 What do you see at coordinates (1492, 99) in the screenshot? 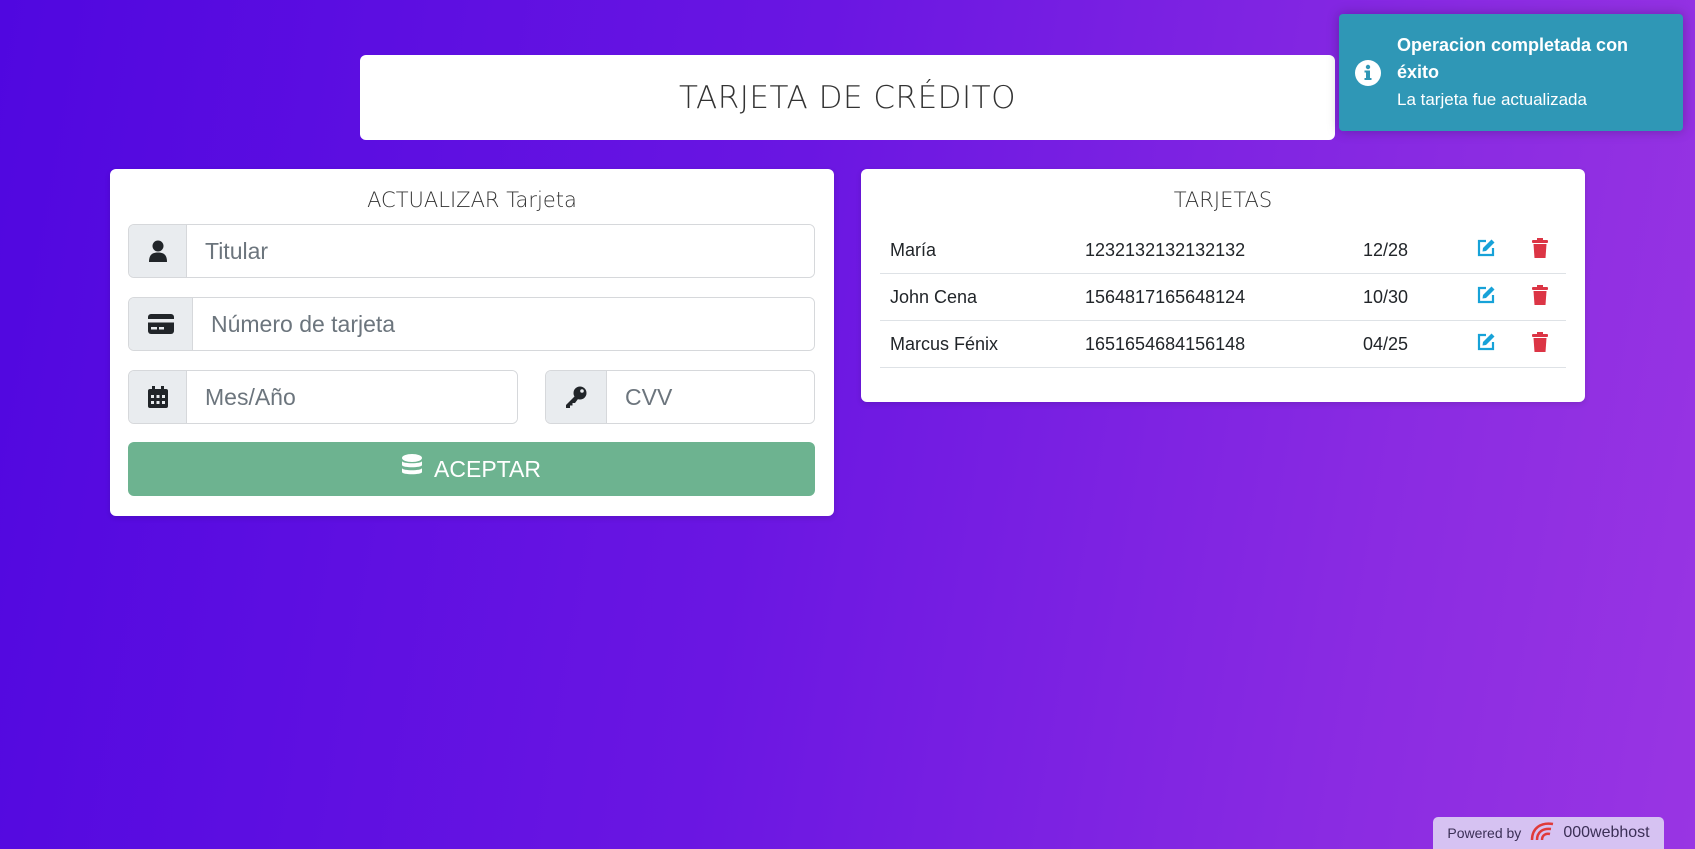
I see `toast-message: La tarjeta fue actualizada` at bounding box center [1492, 99].